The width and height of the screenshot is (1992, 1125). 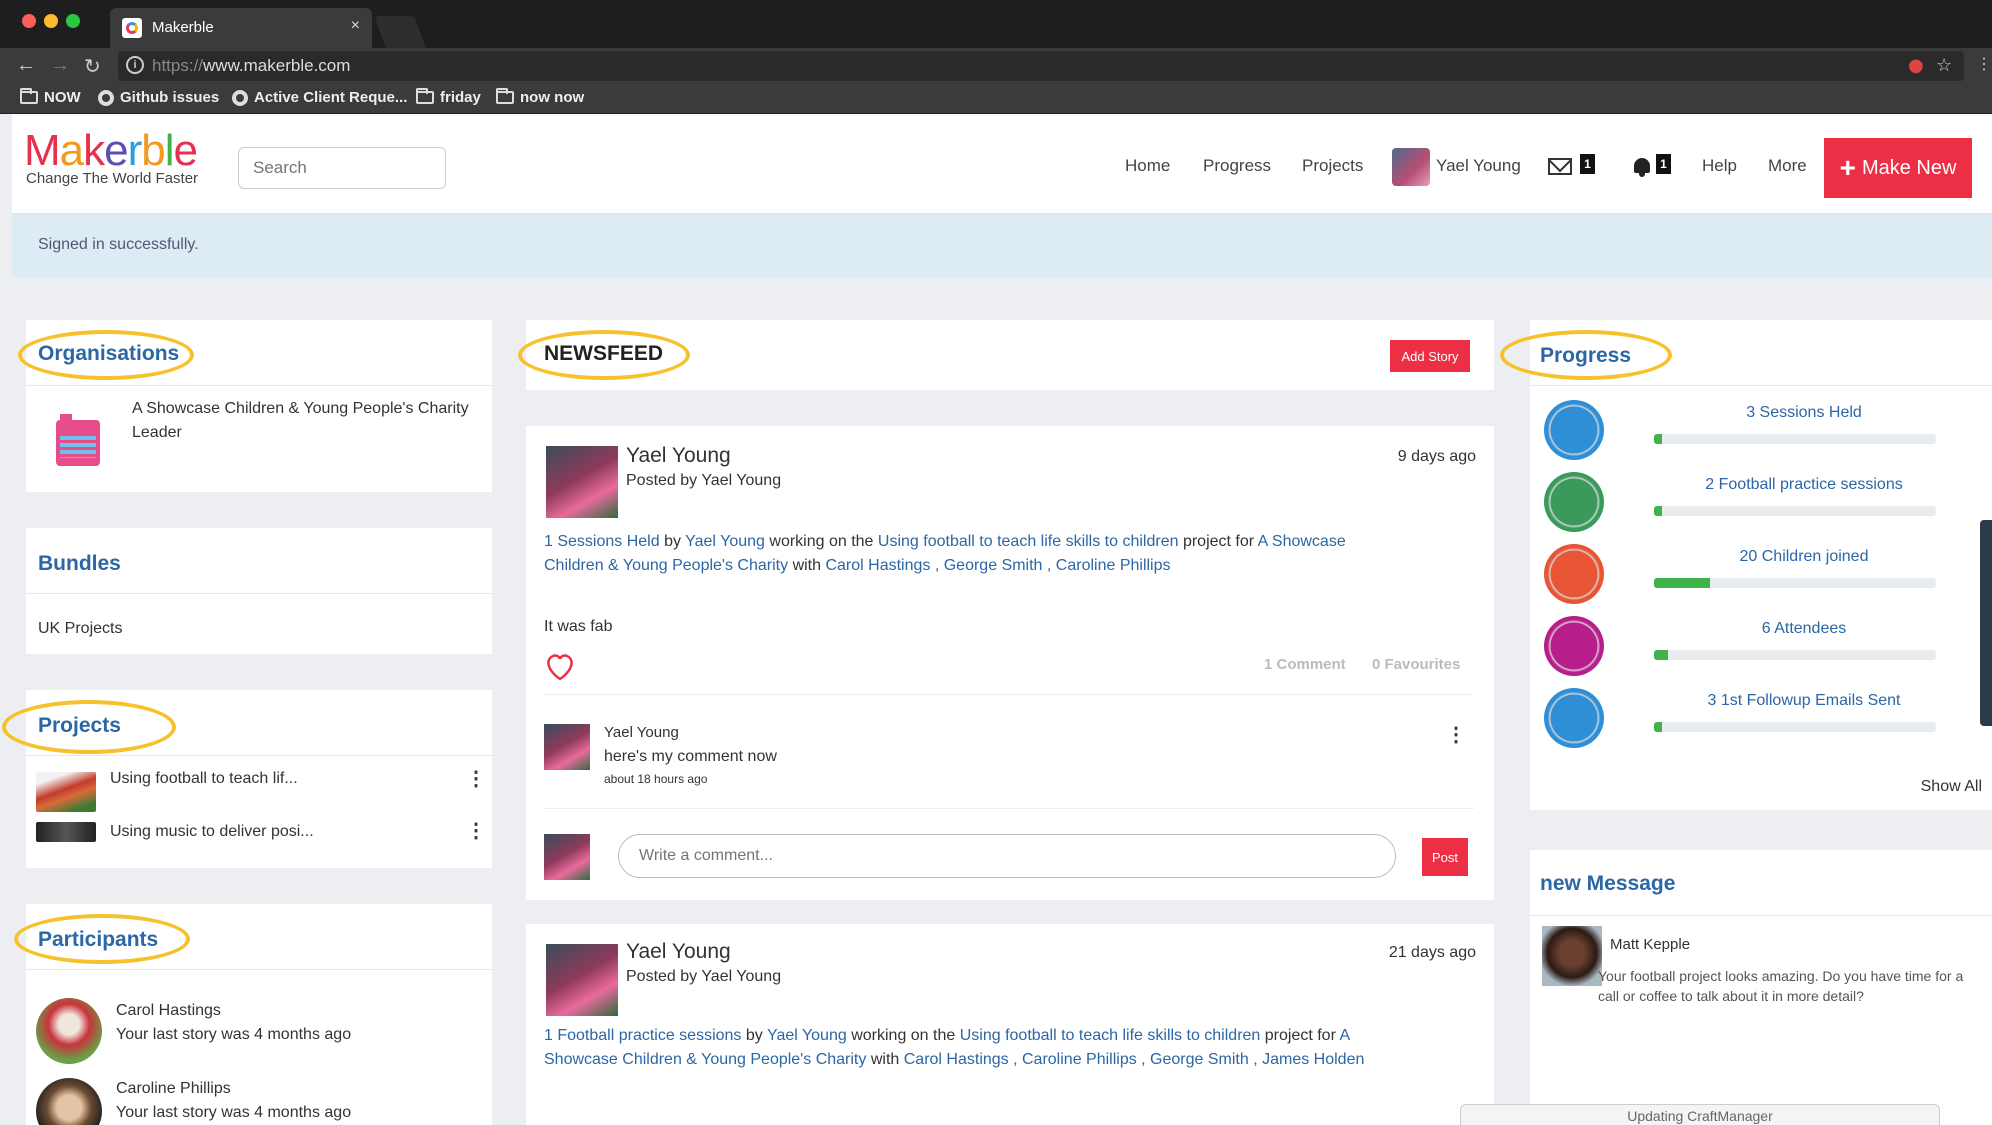 What do you see at coordinates (1804, 629) in the screenshot?
I see `progress-label: 6 Attendees` at bounding box center [1804, 629].